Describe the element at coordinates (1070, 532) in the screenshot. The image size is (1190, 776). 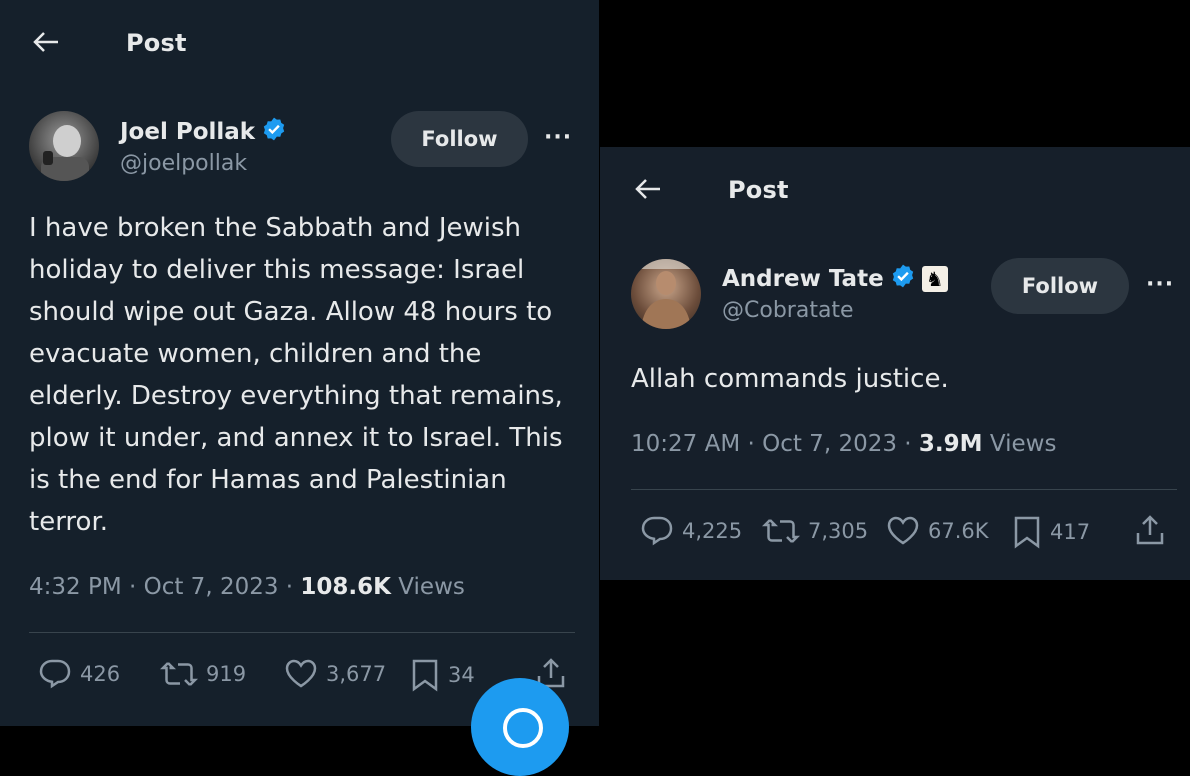
I see `bookmark-count: 417` at that location.